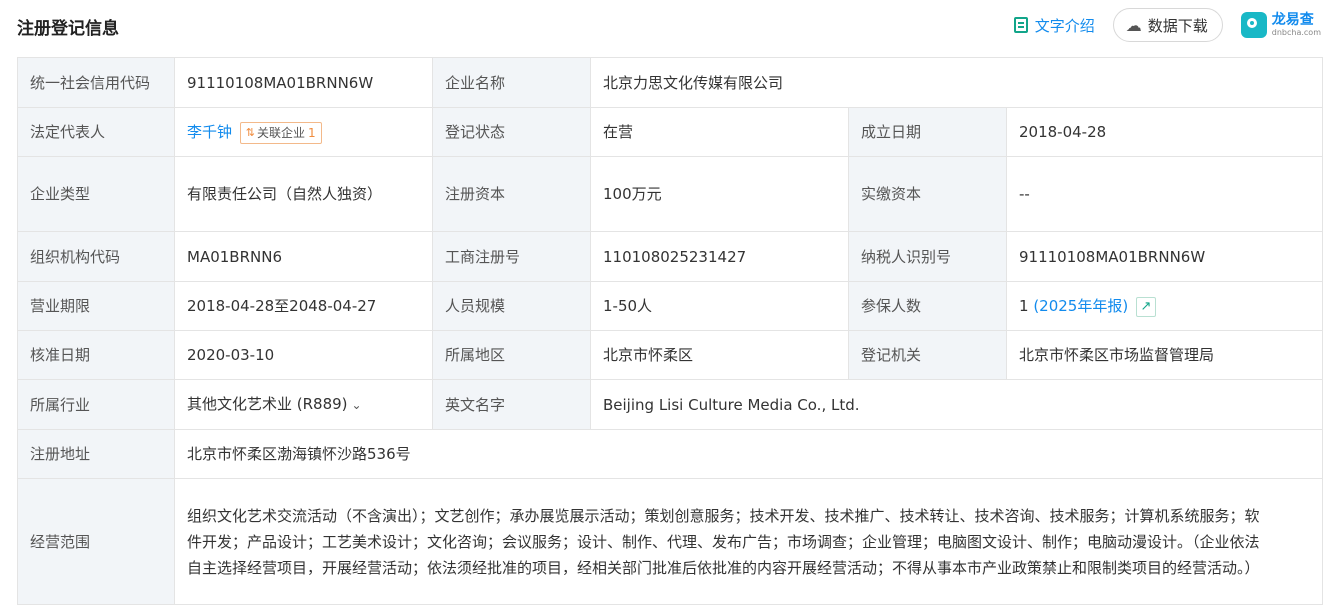 The height and width of the screenshot is (612, 1337). Describe the element at coordinates (1164, 306) in the screenshot. I see `insured-cell: 1 (2025年年报) ↗` at that location.